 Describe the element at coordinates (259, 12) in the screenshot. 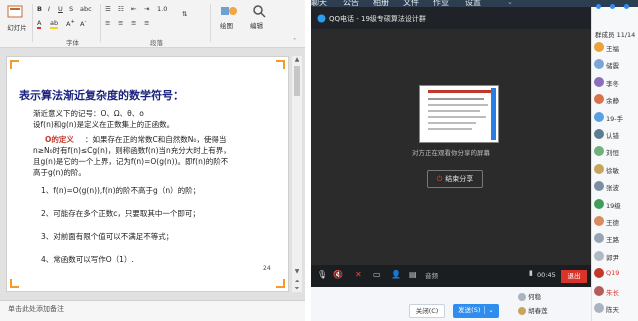

I see `editing-button` at that location.